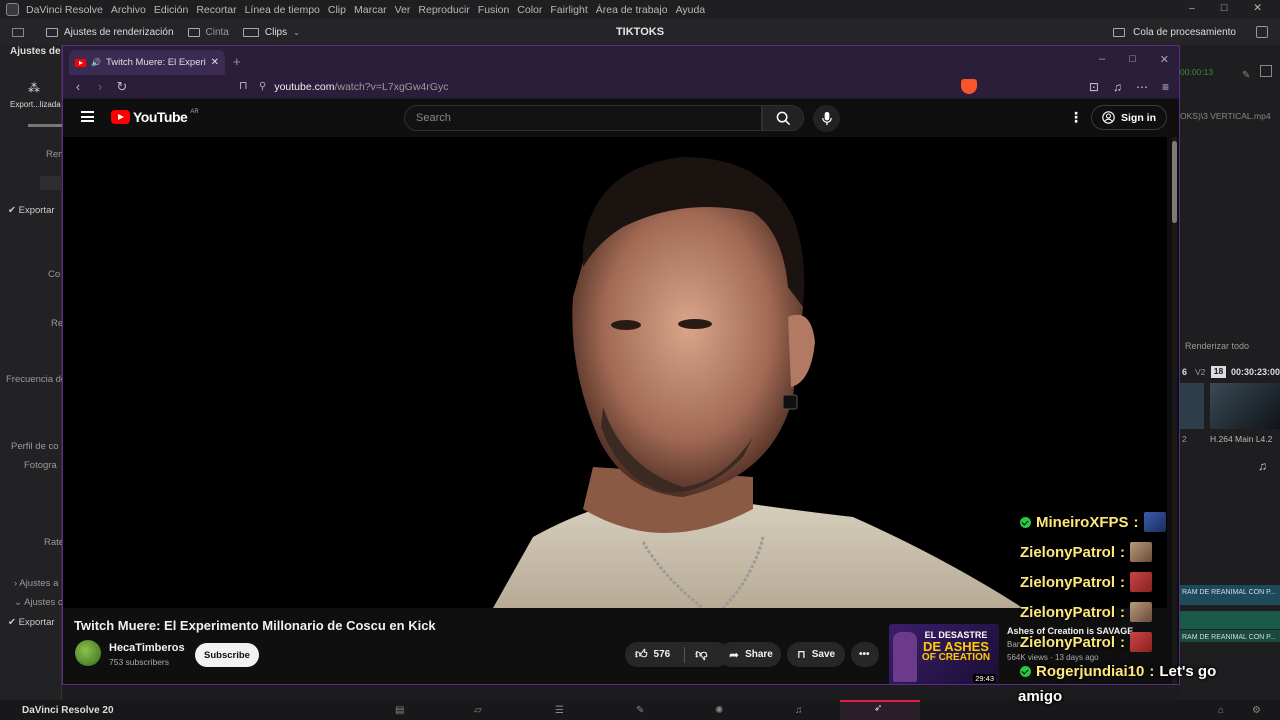  I want to click on delete-icon, so click(1266, 71).